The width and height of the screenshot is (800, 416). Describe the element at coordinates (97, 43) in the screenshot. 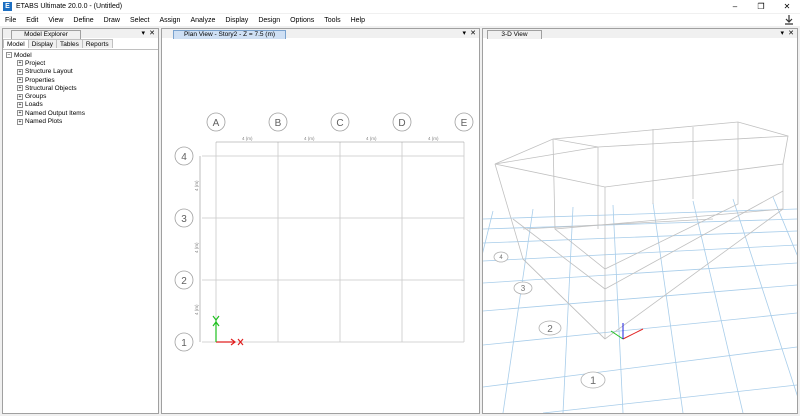

I see `tab-reports: Reports` at that location.